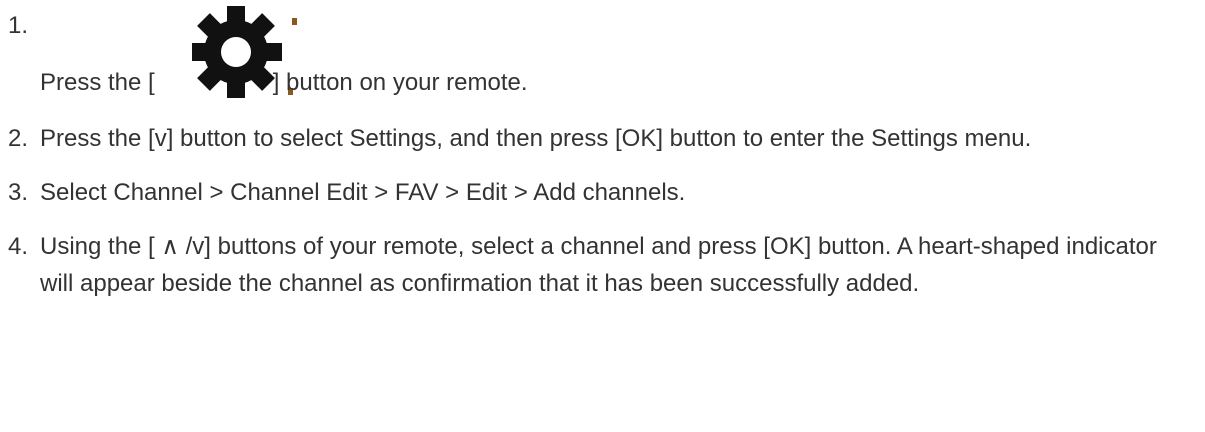 The image size is (1205, 432). I want to click on step-number: 3., so click(18, 192).